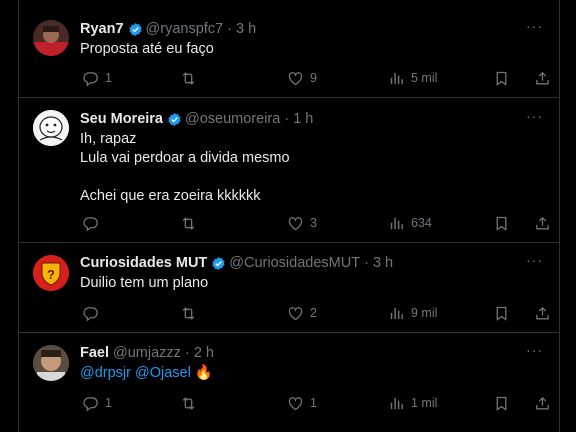 This screenshot has width=576, height=432. What do you see at coordinates (144, 283) in the screenshot?
I see `tweet-text: Duilio tem um plano` at bounding box center [144, 283].